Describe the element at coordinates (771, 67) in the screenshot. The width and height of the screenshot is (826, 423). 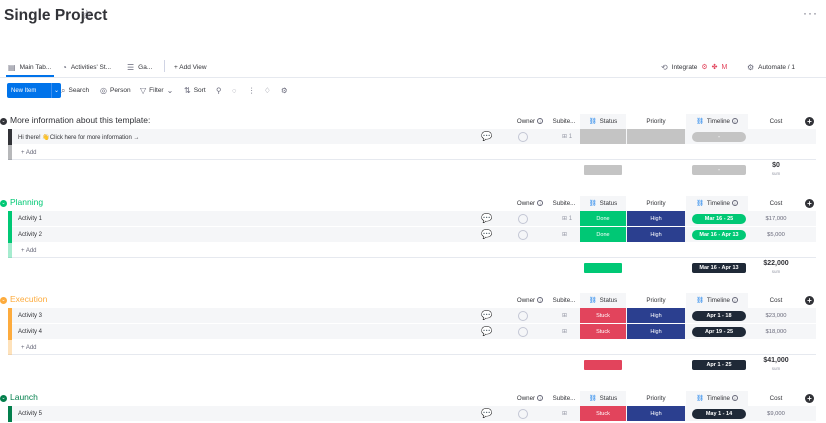
I see `automate-button: ⚙ Automate / 1` at that location.